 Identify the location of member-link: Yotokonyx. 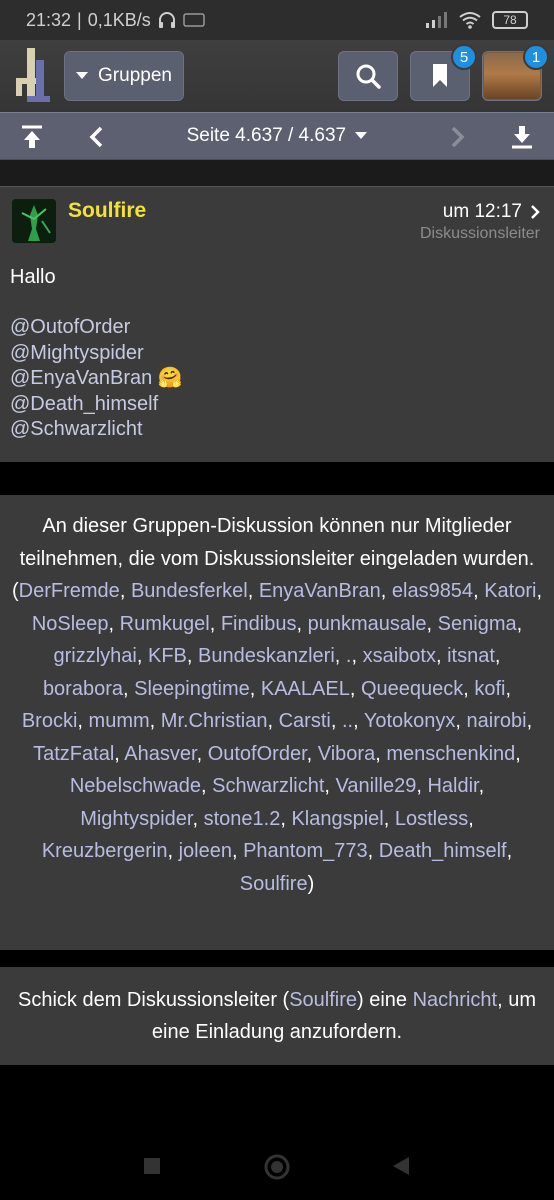
(410, 721).